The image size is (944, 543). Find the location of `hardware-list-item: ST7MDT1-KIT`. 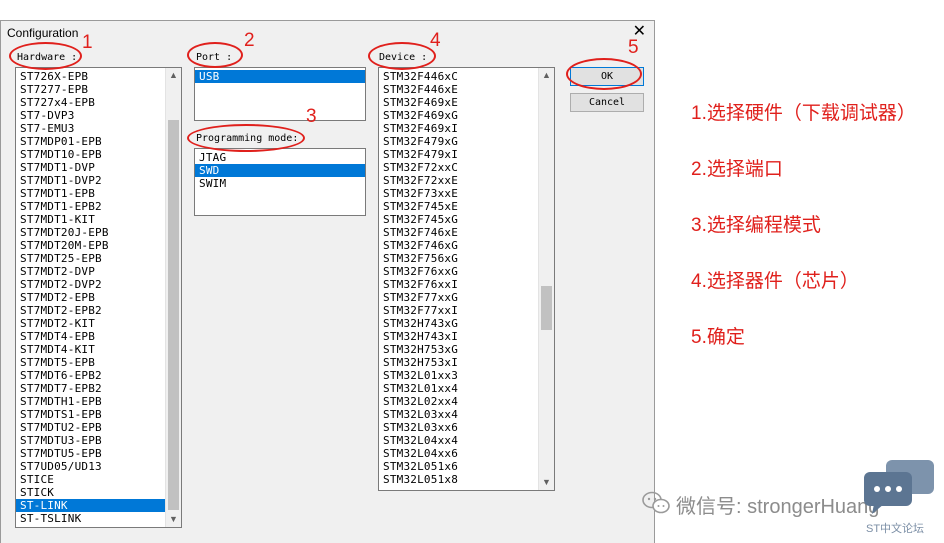

hardware-list-item: ST7MDT1-KIT is located at coordinates (98, 219).